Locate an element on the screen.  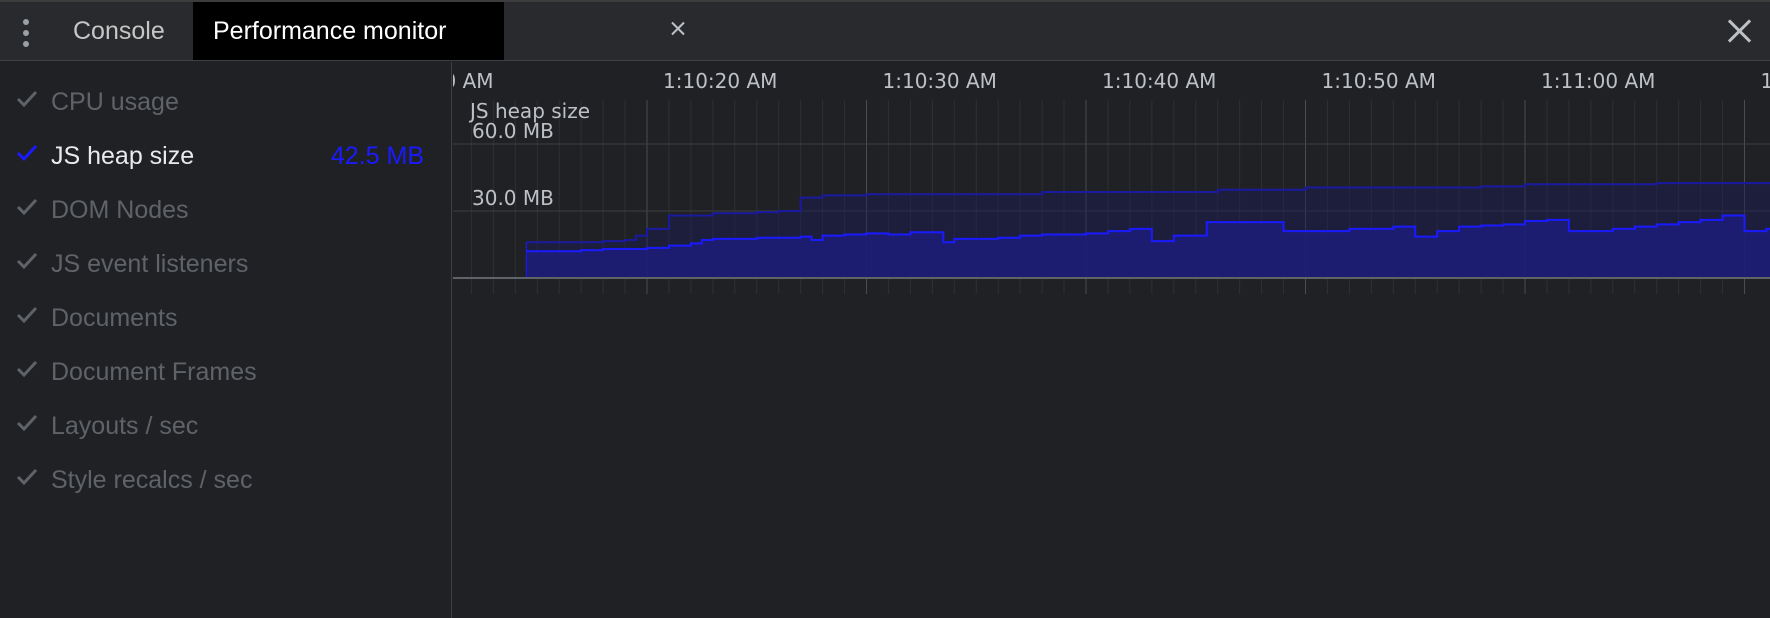
metric-documents: Documents is located at coordinates (226, 318).